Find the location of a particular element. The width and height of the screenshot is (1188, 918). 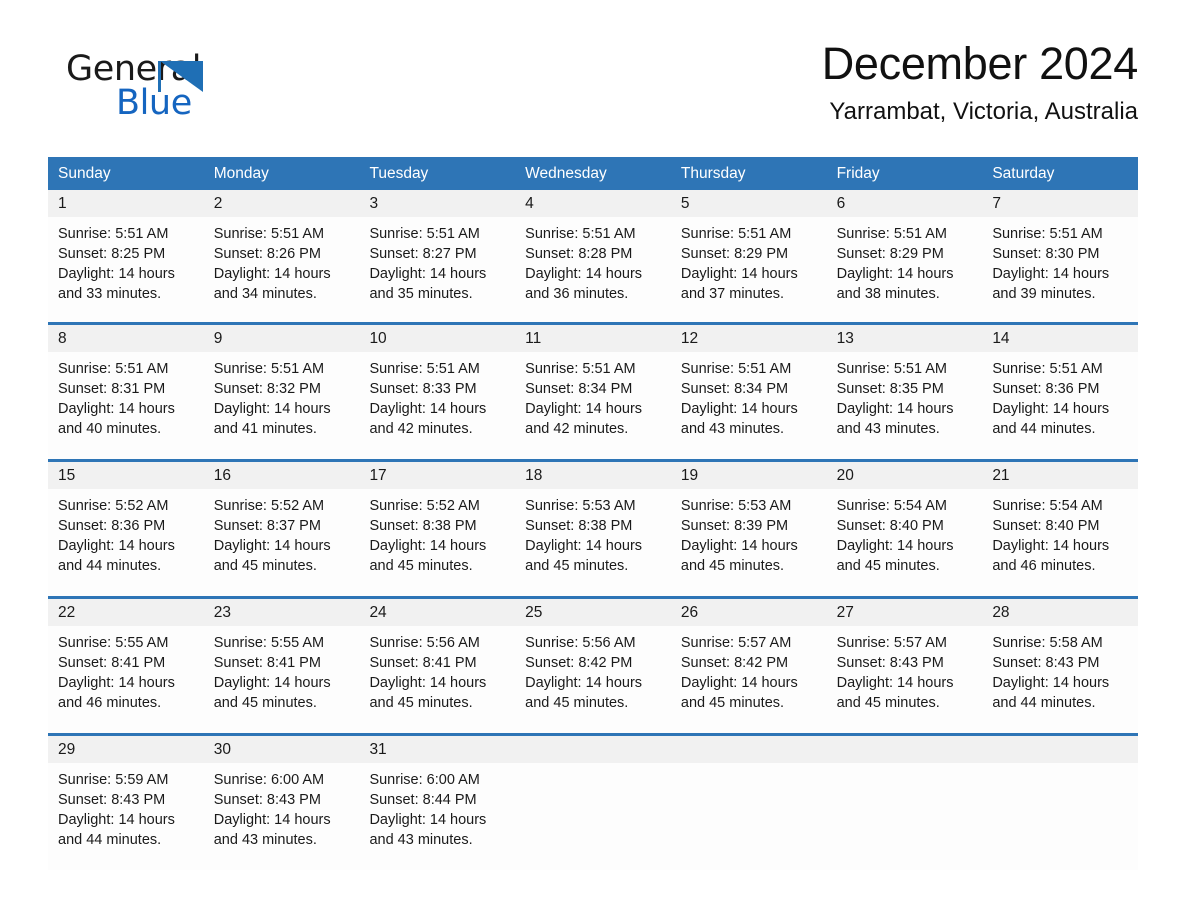

day-number: 16 is located at coordinates (282, 475).